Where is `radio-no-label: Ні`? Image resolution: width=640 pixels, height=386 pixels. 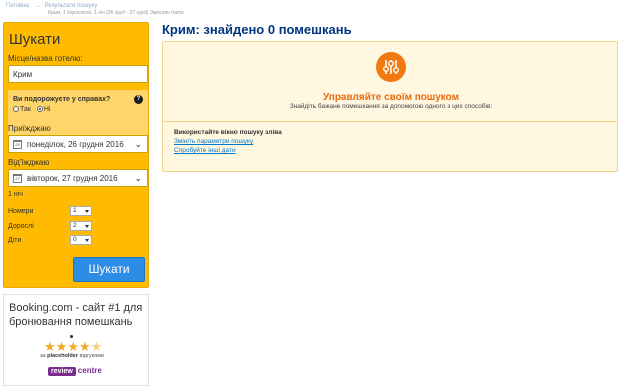
radio-no-label: Ні is located at coordinates (47, 109).